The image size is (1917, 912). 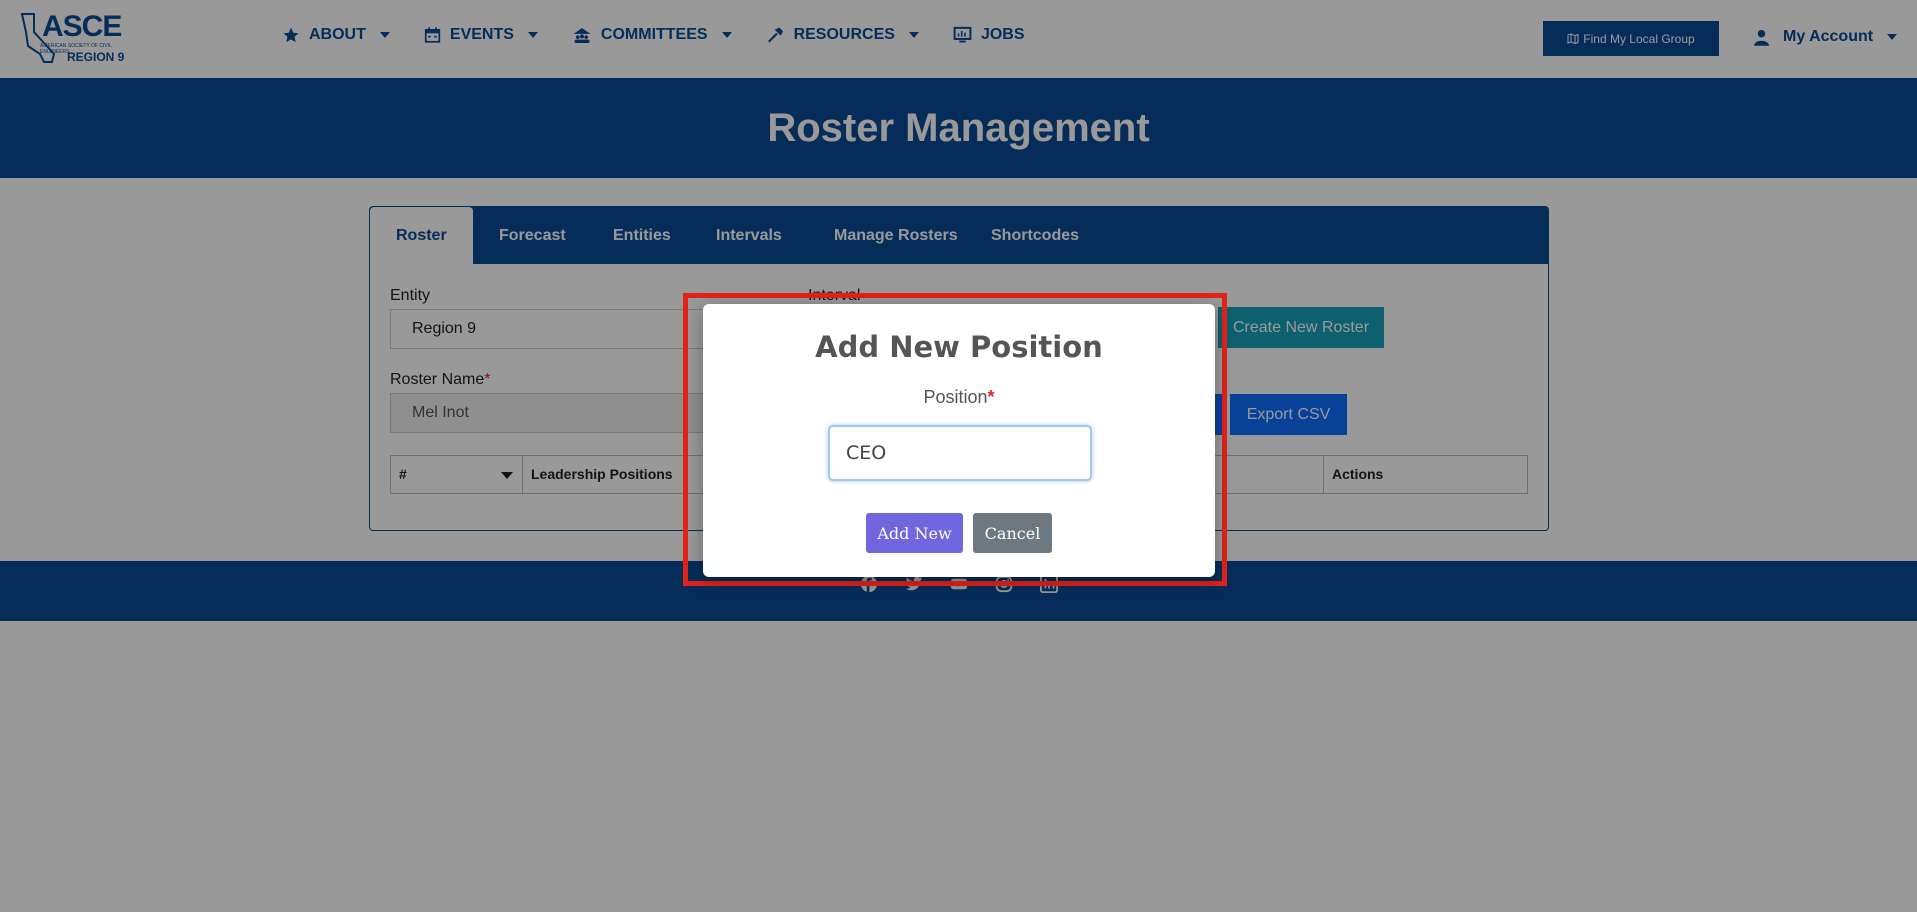 What do you see at coordinates (1012, 533) in the screenshot?
I see `cancel-button: Cancel` at bounding box center [1012, 533].